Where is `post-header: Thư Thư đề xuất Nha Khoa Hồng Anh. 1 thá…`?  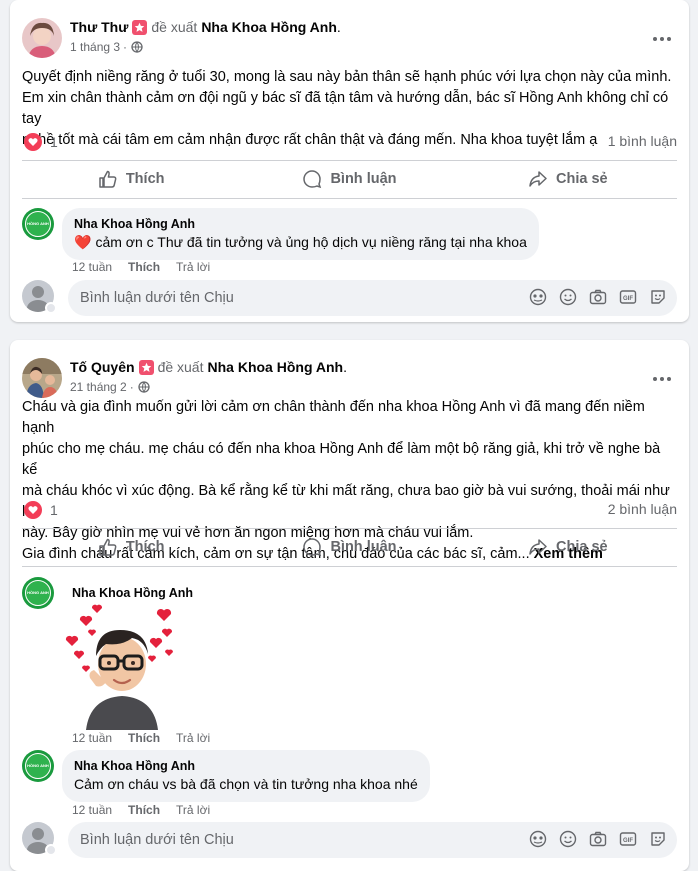 post-header: Thư Thư đề xuất Nha Khoa Hồng Anh. 1 thá… is located at coordinates (181, 38).